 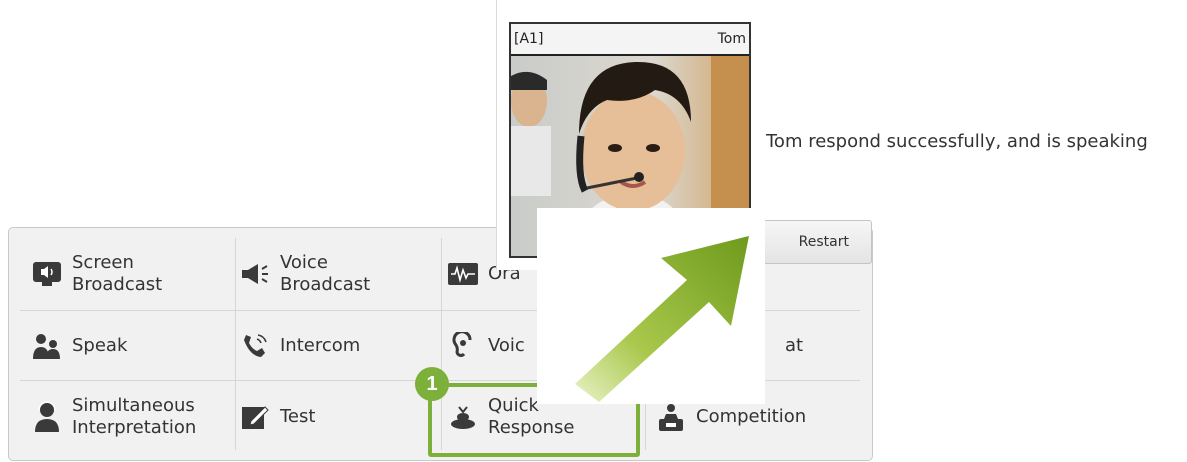 I want to click on people-talk-icon, so click(x=47, y=346).